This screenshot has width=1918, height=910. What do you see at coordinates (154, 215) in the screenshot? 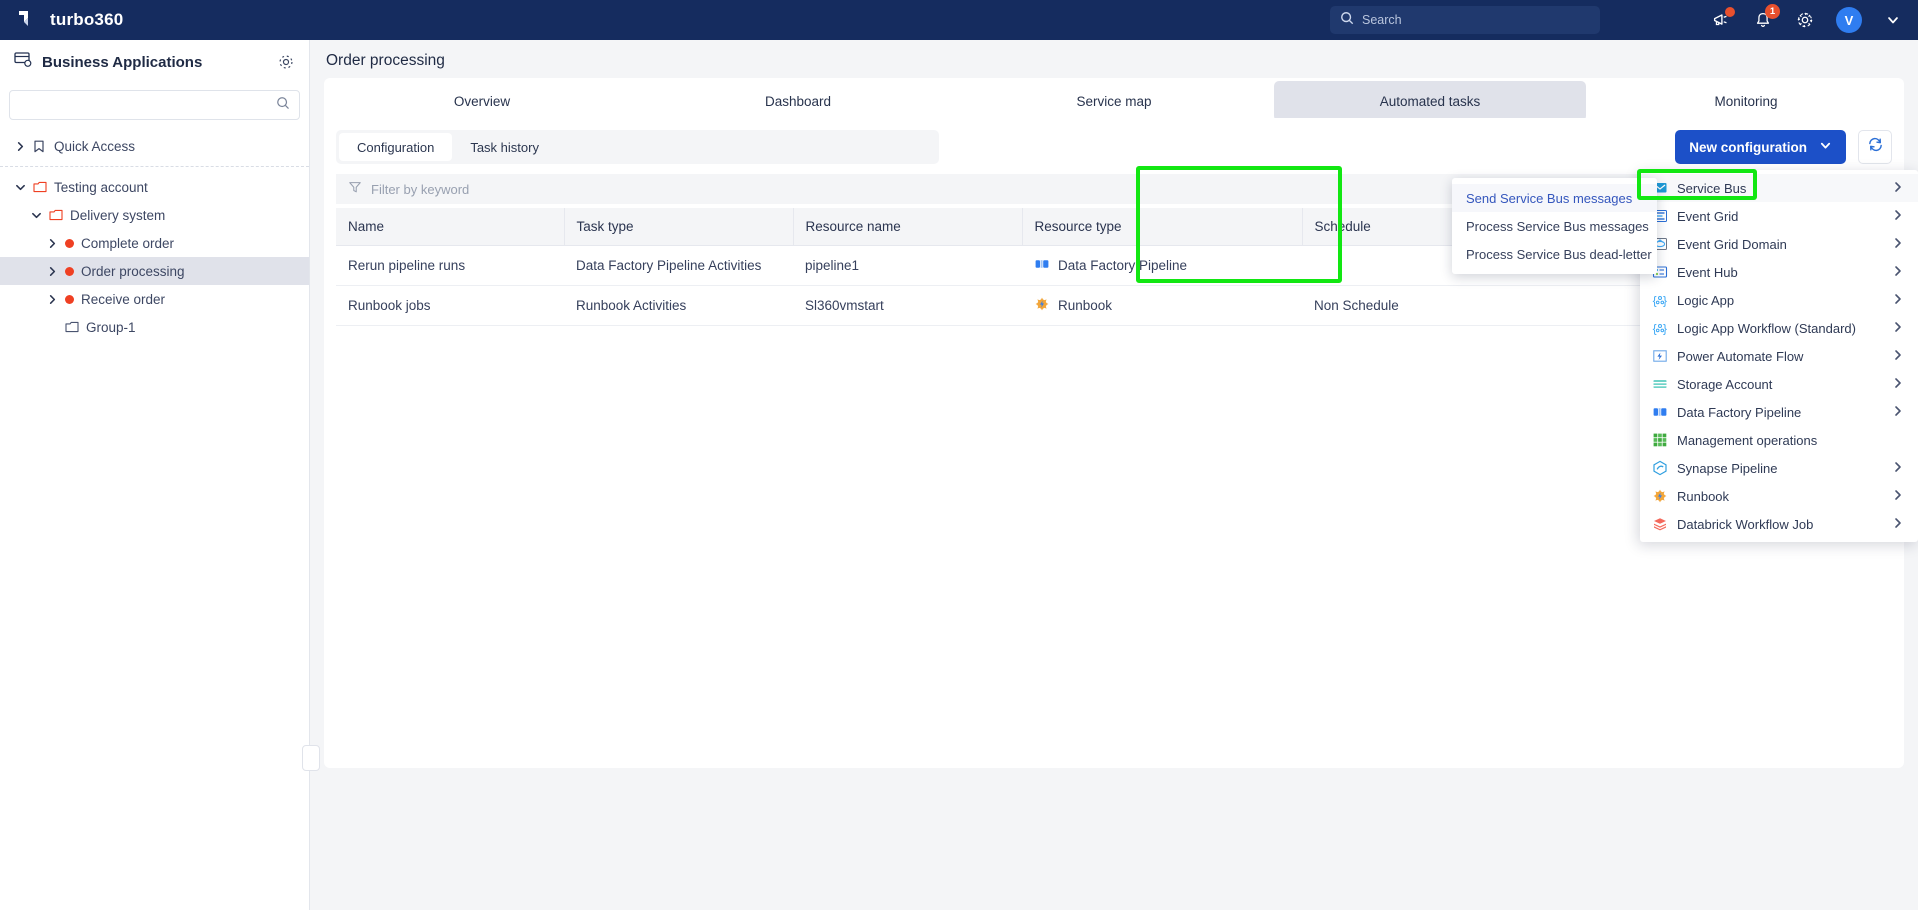
I see `tree-item-delivery-system: Delivery system` at bounding box center [154, 215].